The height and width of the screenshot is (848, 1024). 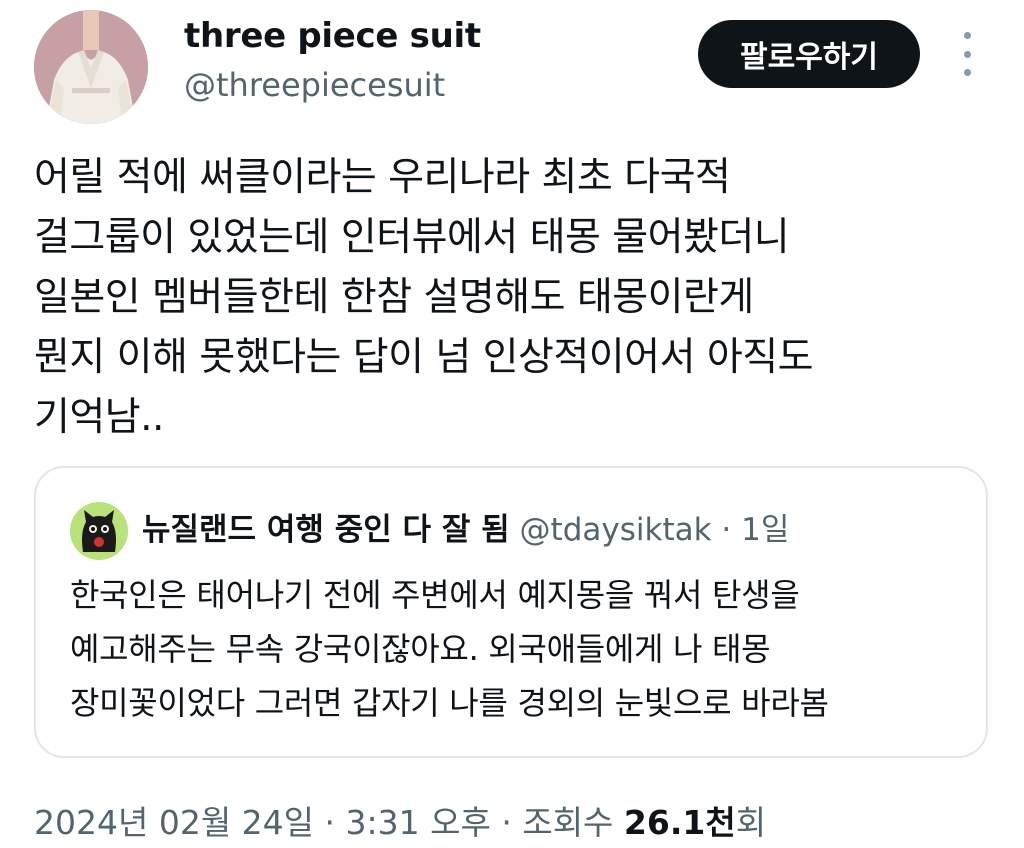 I want to click on author-handle: @threepiecesuit, so click(x=314, y=85).